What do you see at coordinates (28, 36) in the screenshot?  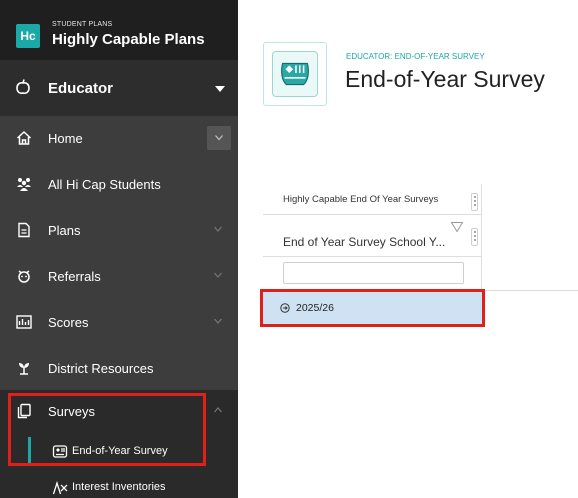 I see `brand-logo-badge: Hc` at bounding box center [28, 36].